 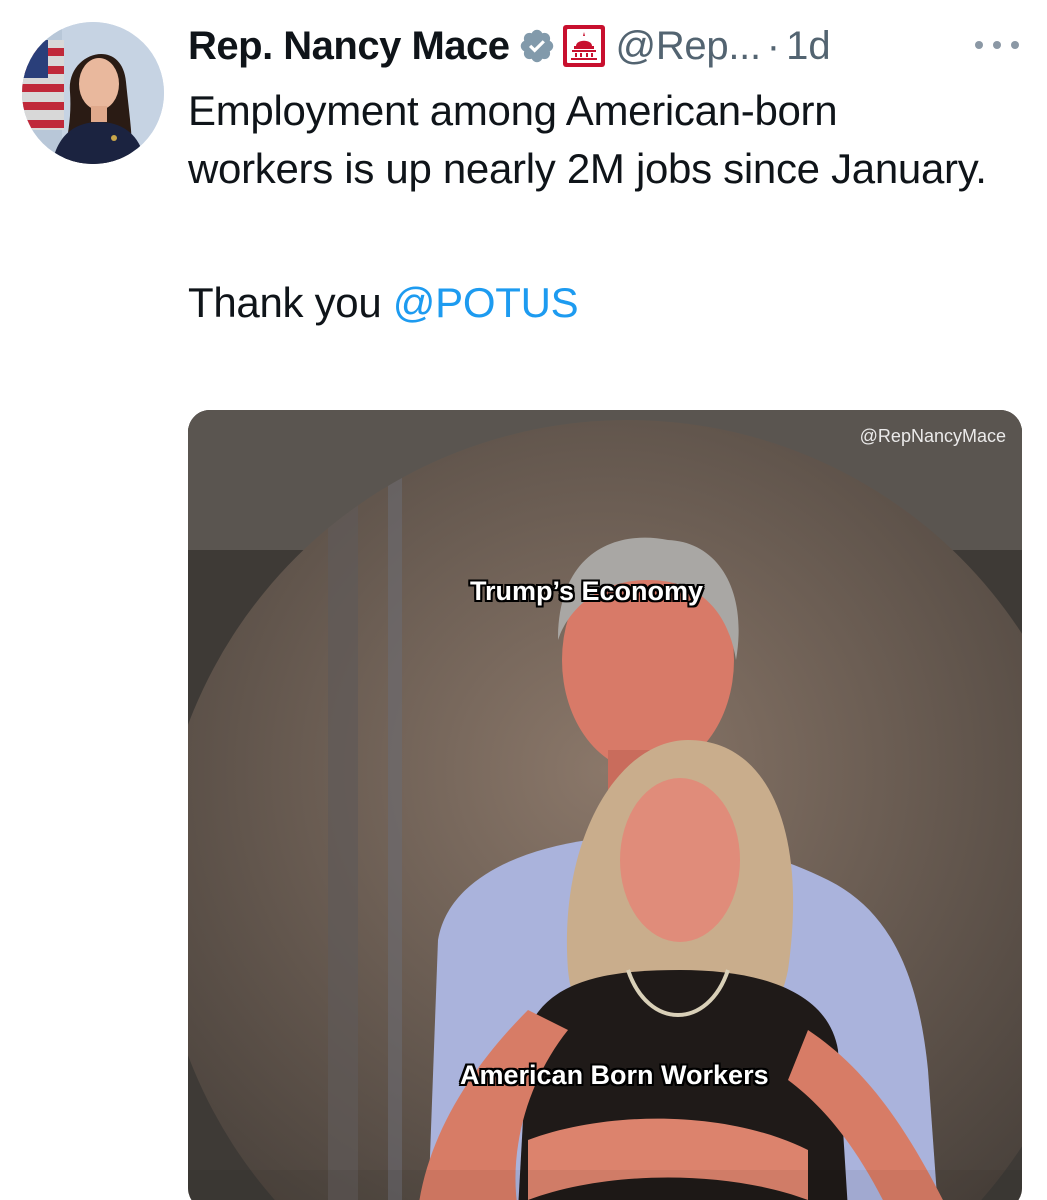 I want to click on tweet-paragraph: Thank you @POTUS, so click(x=588, y=303).